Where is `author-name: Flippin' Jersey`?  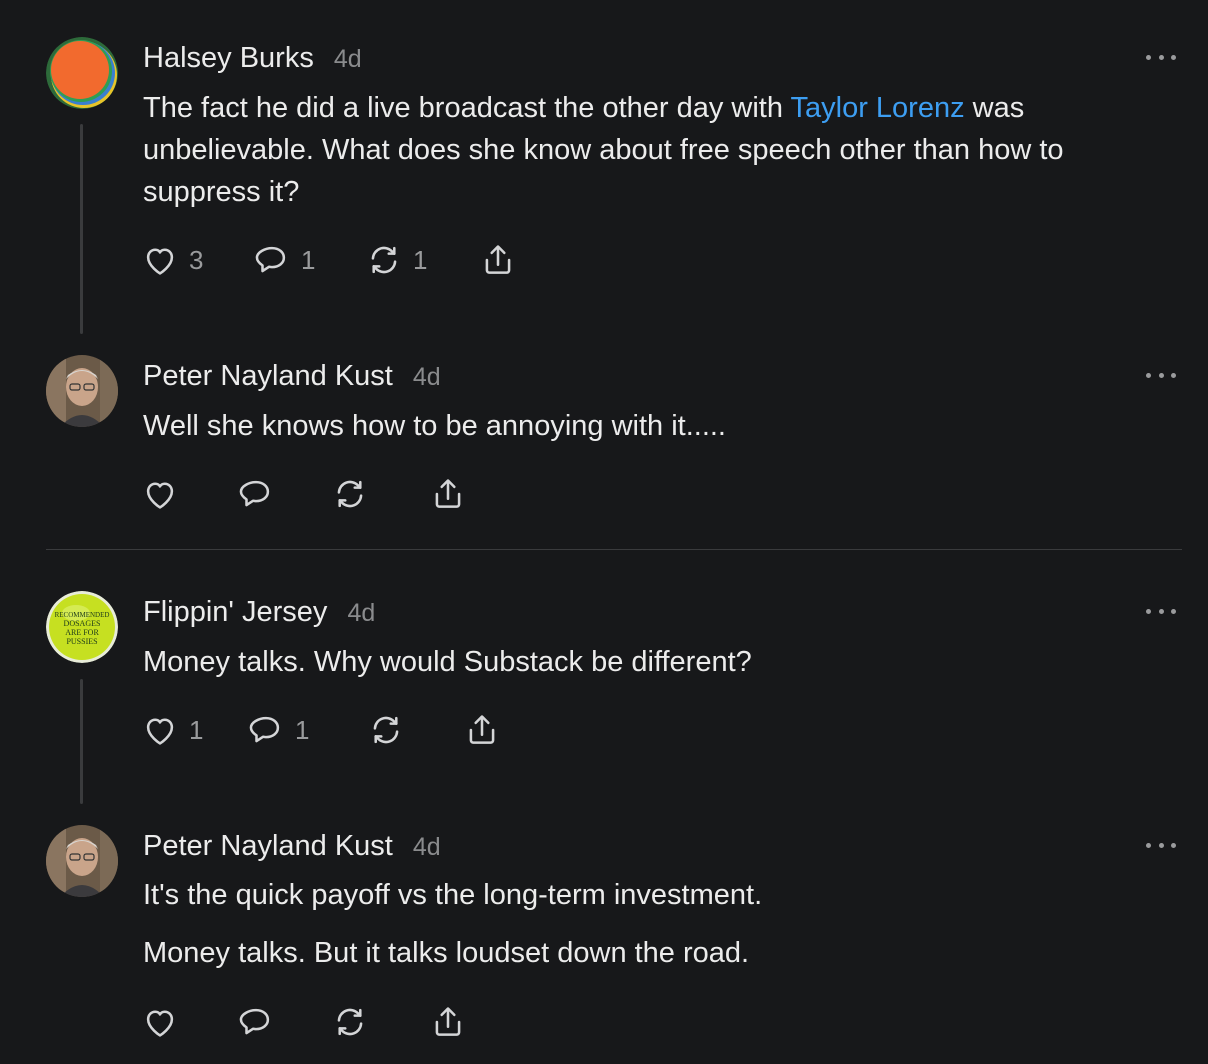
author-name: Flippin' Jersey is located at coordinates (235, 612).